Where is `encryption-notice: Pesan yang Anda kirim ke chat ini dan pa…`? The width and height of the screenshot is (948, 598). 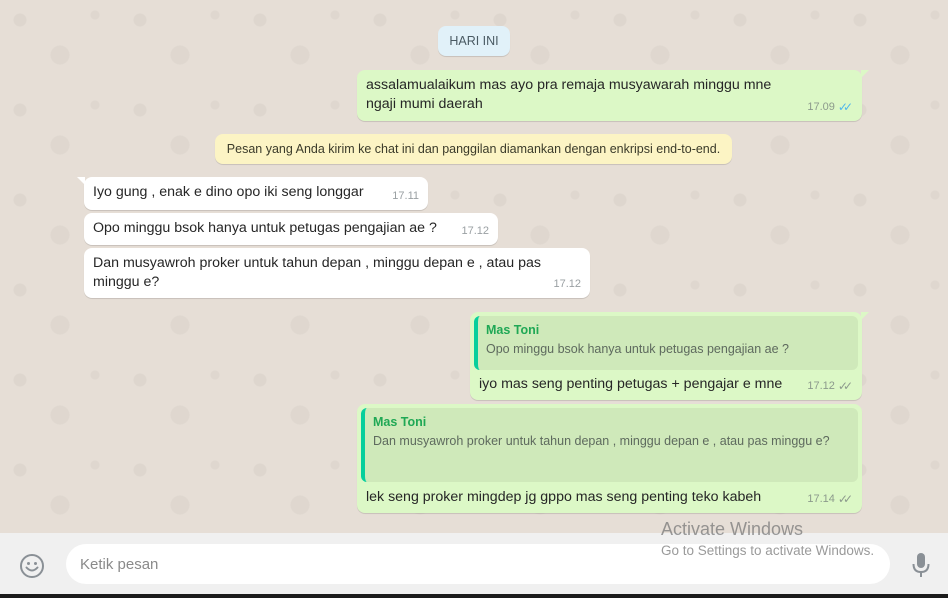
encryption-notice: Pesan yang Anda kirim ke chat ini dan pa… is located at coordinates (473, 149).